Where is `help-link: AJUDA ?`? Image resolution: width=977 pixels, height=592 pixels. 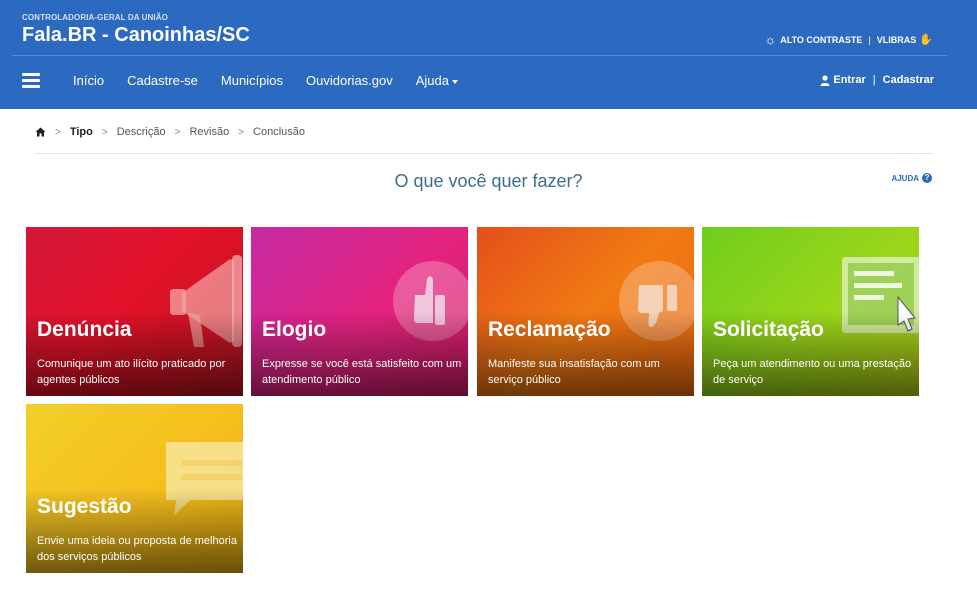
help-link: AJUDA ? is located at coordinates (911, 178).